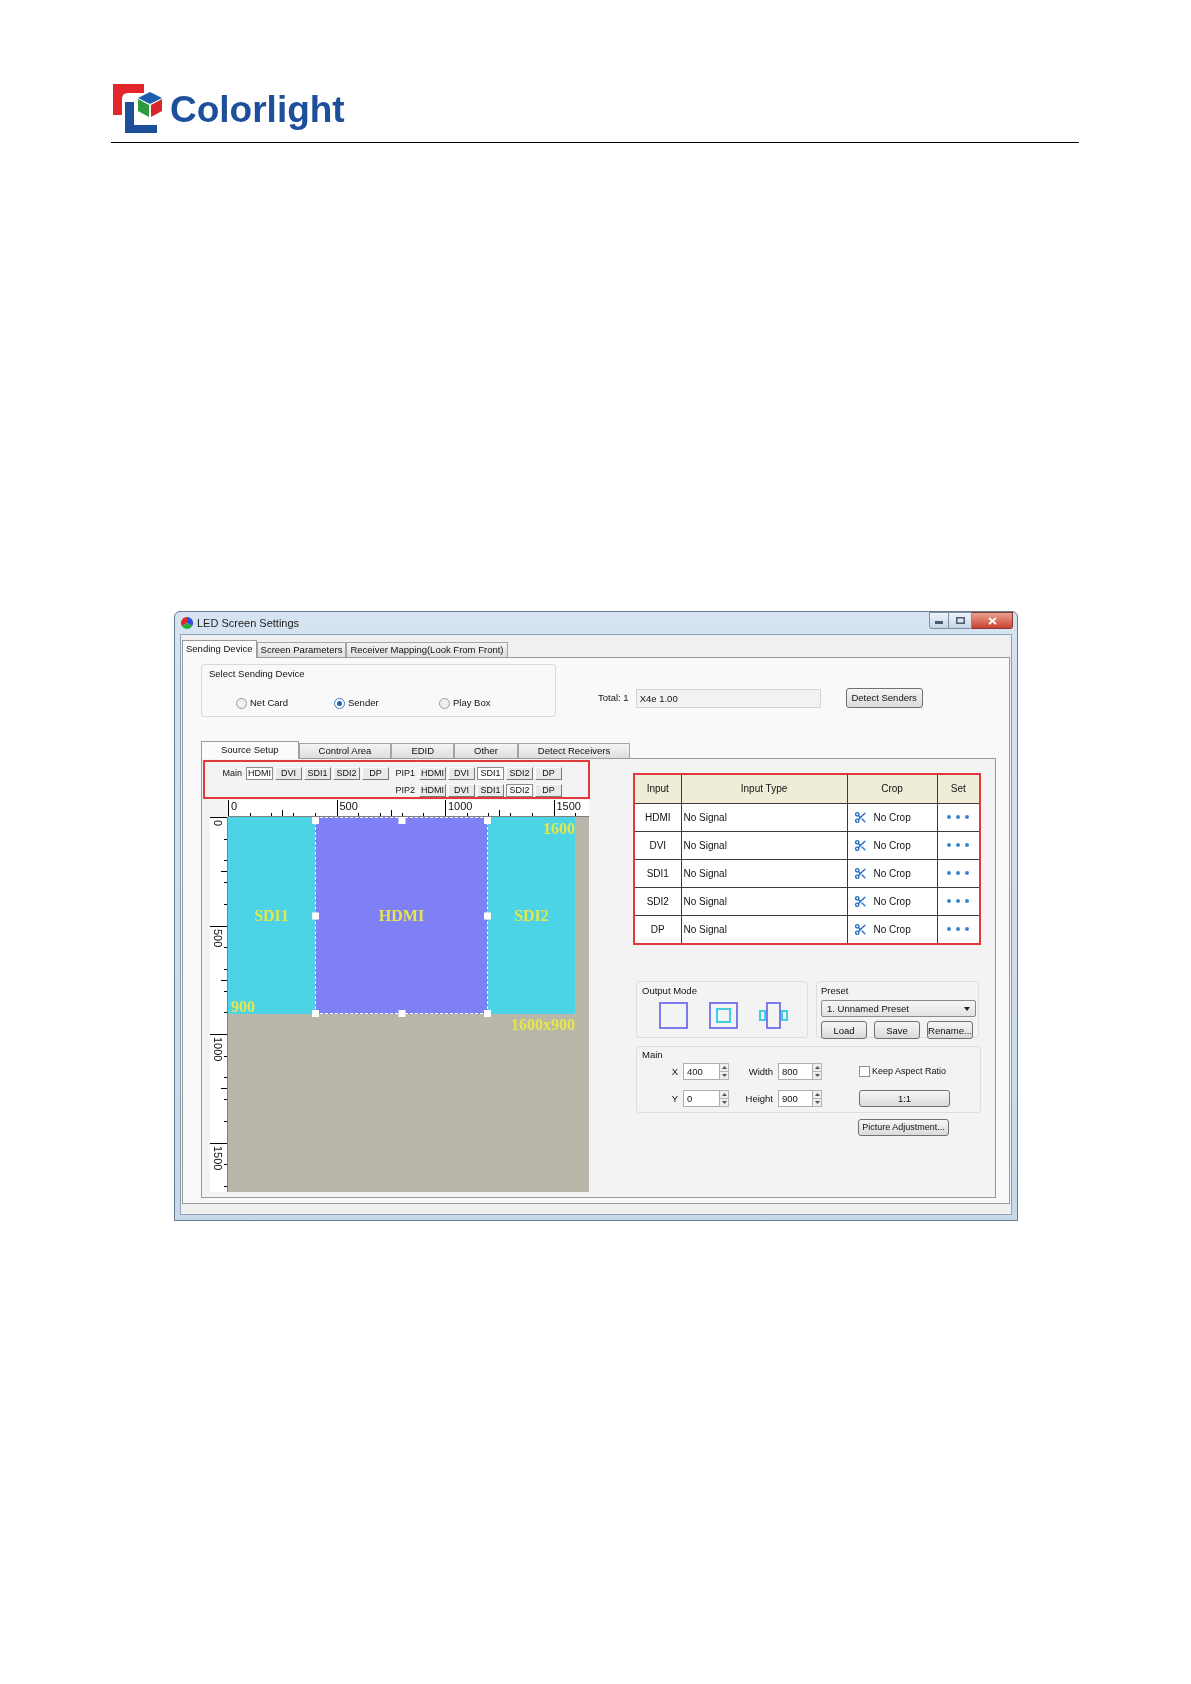  I want to click on minimize-icon, so click(939, 622).